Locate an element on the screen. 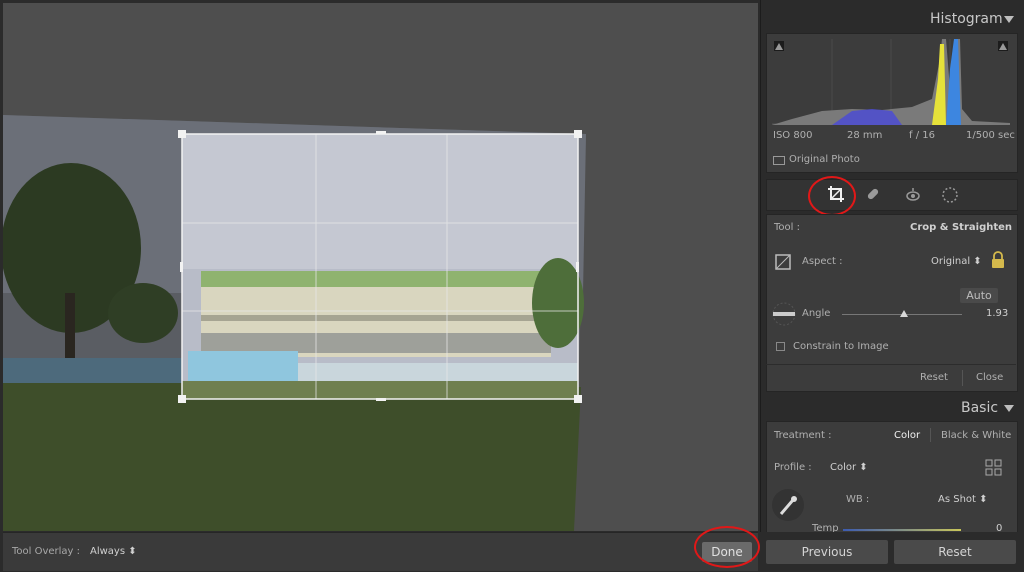  tool-label: Tool : is located at coordinates (787, 227).